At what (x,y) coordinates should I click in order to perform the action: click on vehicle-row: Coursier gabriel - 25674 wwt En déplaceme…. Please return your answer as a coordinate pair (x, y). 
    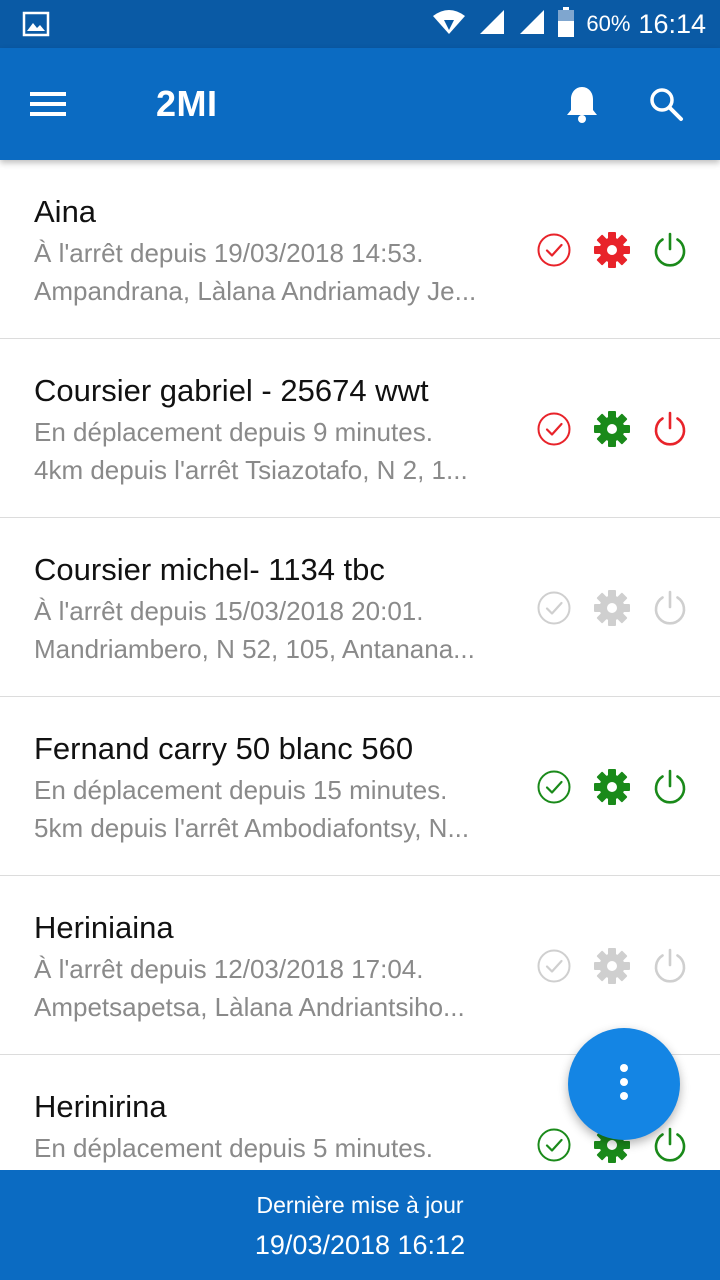
    Looking at the image, I should click on (360, 428).